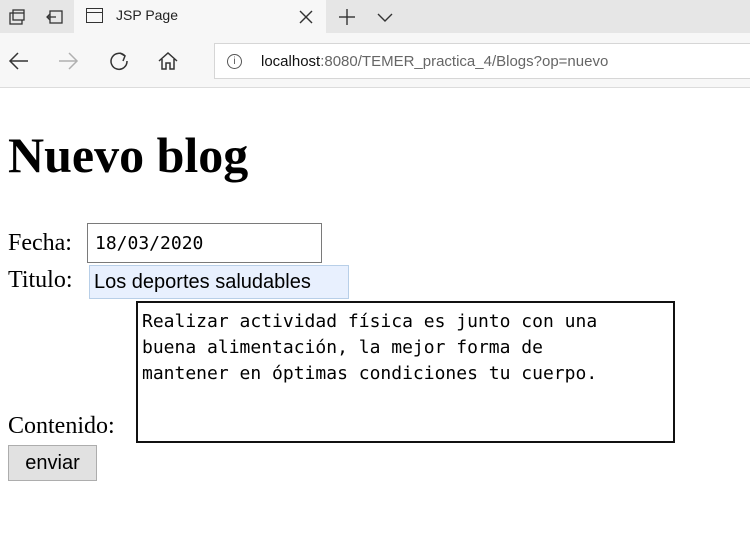 This screenshot has width=750, height=545. I want to click on fecha-label: Fecha:, so click(40, 243).